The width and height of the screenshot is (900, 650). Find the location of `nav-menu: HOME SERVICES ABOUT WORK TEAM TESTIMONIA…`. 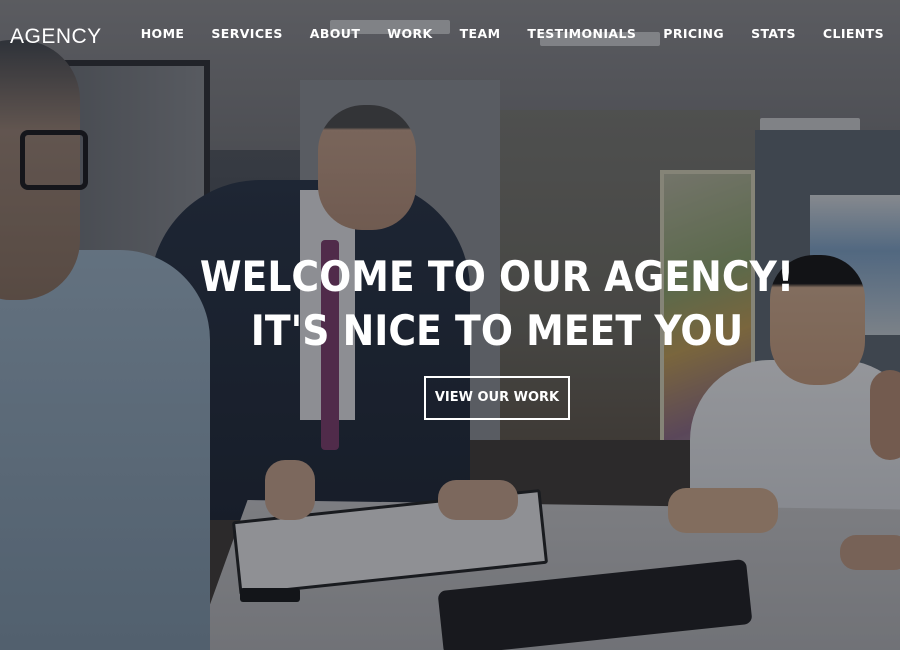

nav-menu: HOME SERVICES ABOUT WORK TEAM TESTIMONIA… is located at coordinates (499, 34).